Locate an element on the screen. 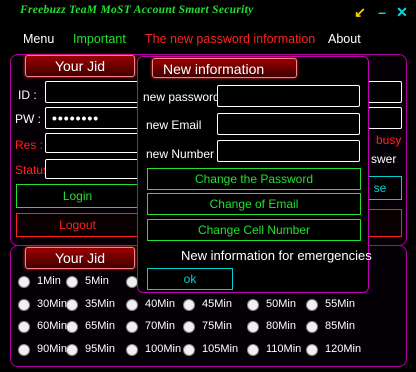  new-email-label: new Email is located at coordinates (174, 125).